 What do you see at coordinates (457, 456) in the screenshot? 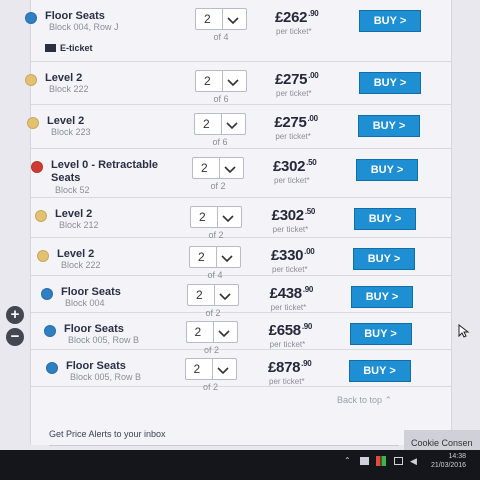
I see `clock-time: 14:38` at bounding box center [457, 456].